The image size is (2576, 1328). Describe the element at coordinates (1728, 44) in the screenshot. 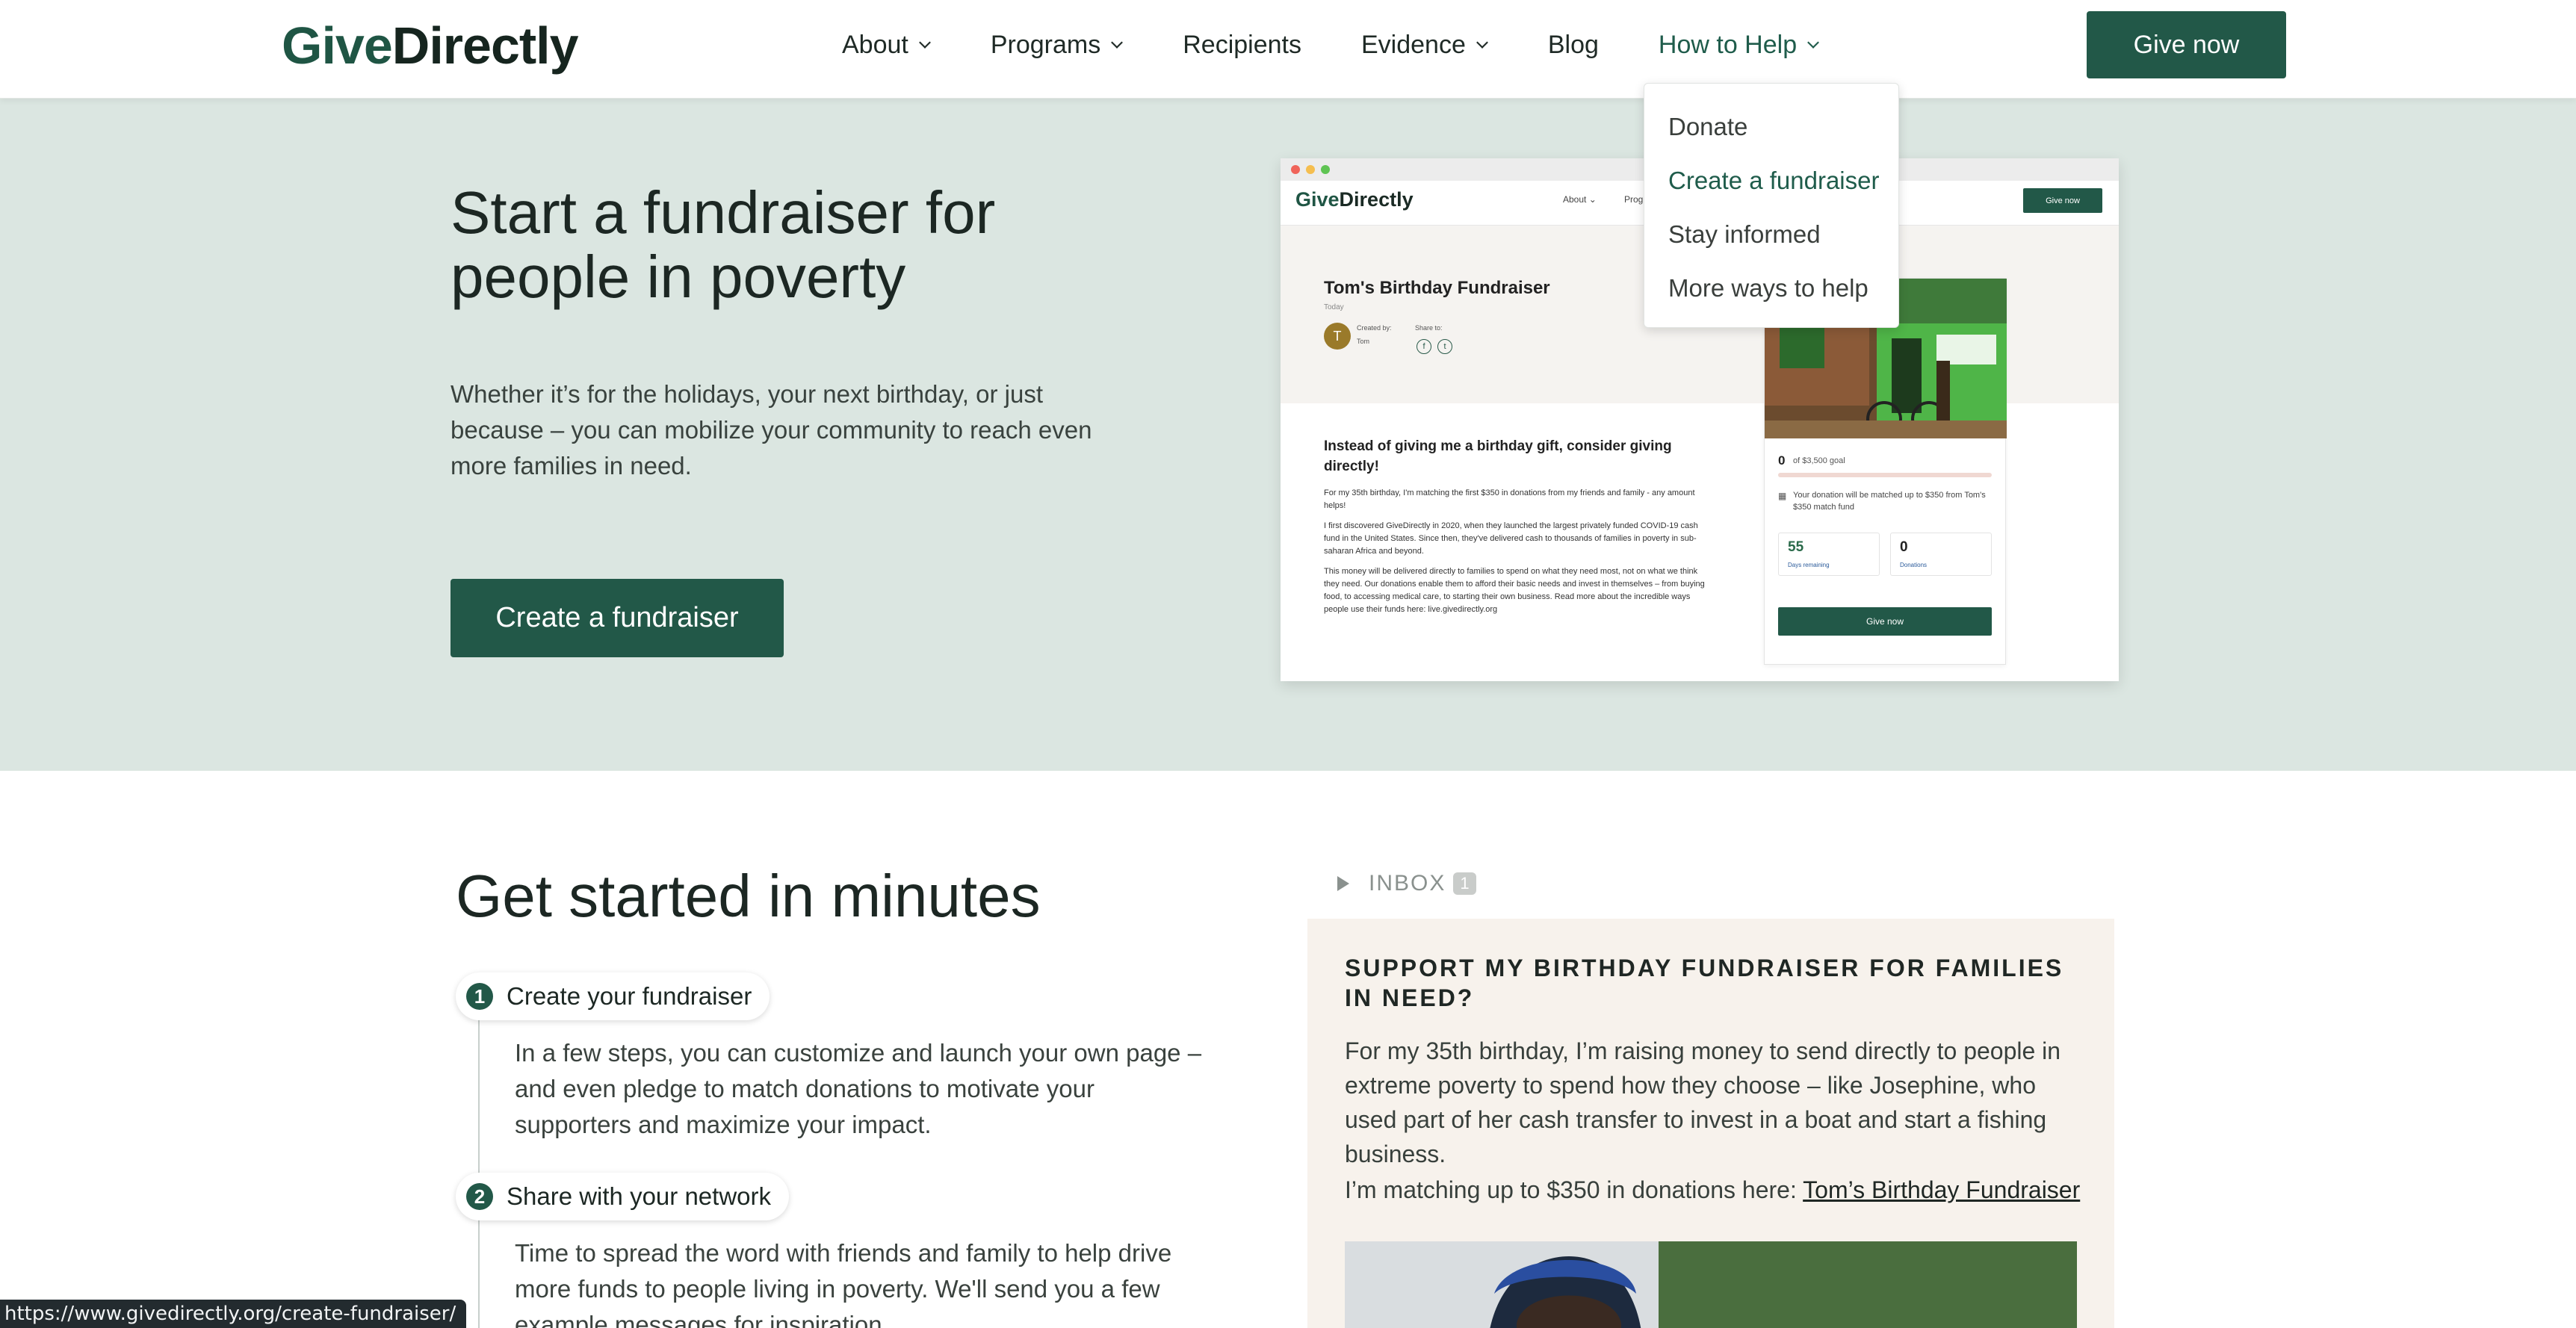

I see `nav-how-to-help-label: How to Help` at that location.